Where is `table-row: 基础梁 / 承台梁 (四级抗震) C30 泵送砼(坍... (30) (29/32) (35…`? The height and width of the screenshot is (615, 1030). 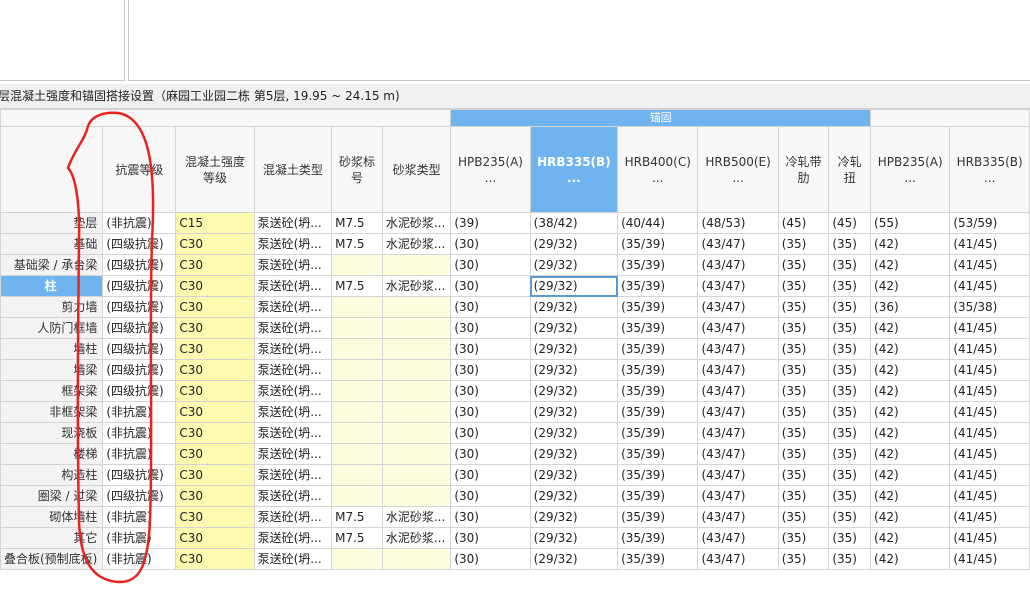
table-row: 基础梁 / 承台梁 (四级抗震) C30 泵送砼(坍... (30) (29/32) (35… is located at coordinates (515, 265).